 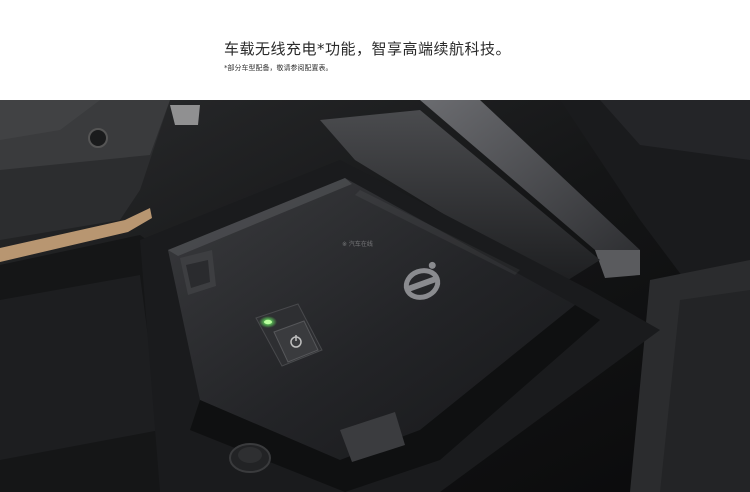 I want to click on photo-watermark: ※ 汽车在线, so click(x=357, y=244).